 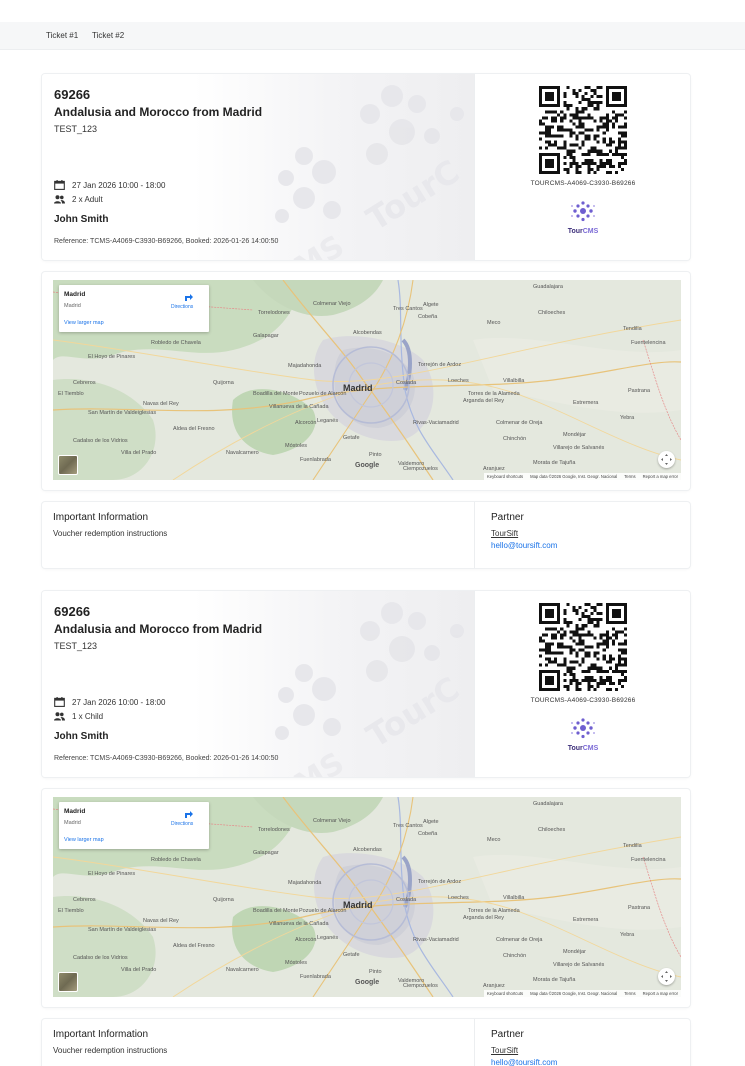 I want to click on map-place-label: Rivas-Vaciamadrid, so click(x=436, y=940).